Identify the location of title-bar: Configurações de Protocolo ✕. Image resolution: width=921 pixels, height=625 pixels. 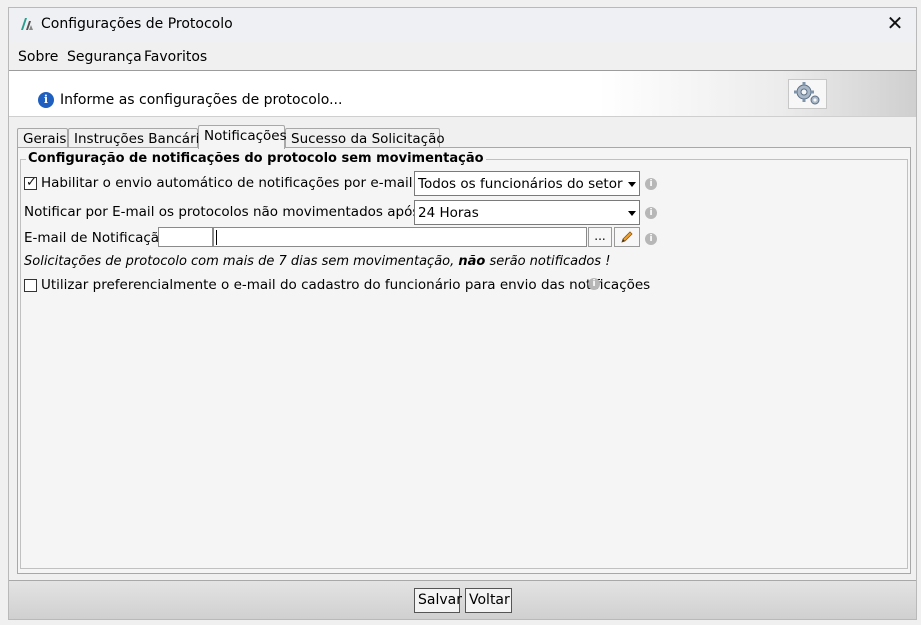
(462, 24).